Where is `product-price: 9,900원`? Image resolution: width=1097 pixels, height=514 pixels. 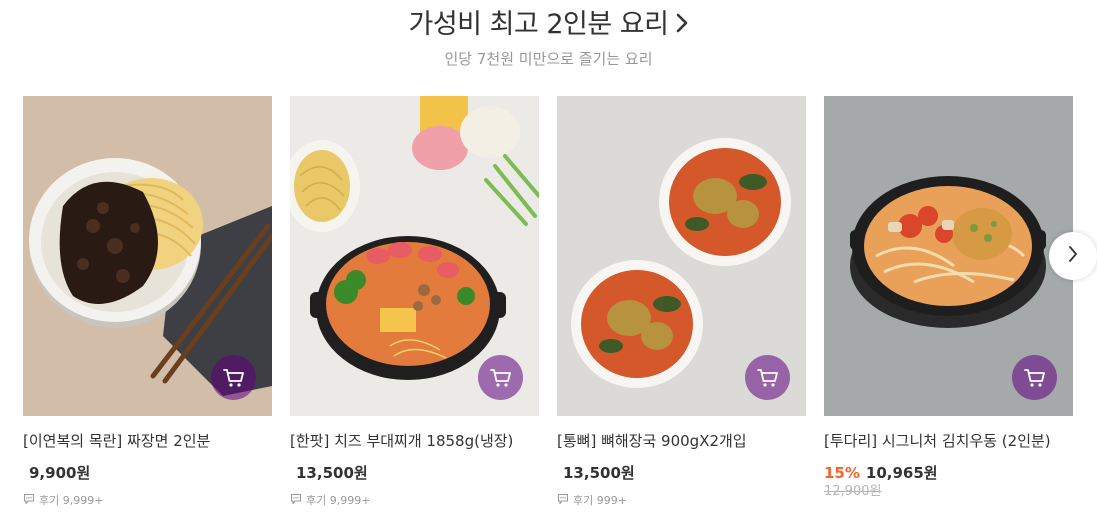
product-price: 9,900원 is located at coordinates (60, 473).